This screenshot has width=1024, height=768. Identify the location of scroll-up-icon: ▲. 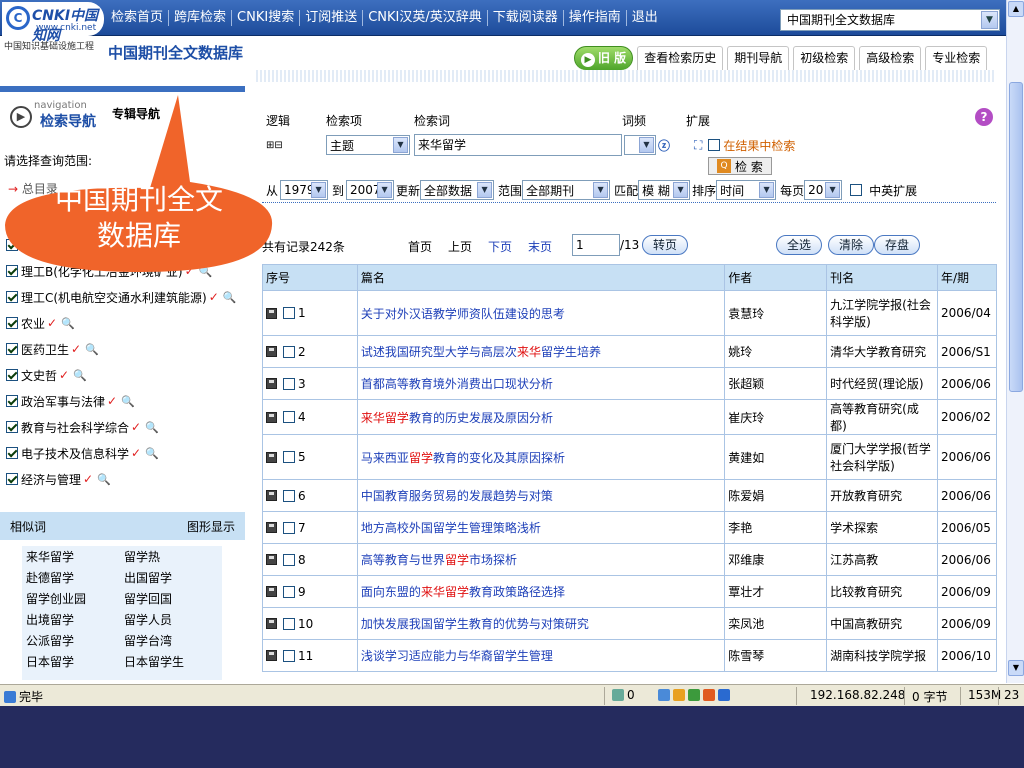
(1016, 9).